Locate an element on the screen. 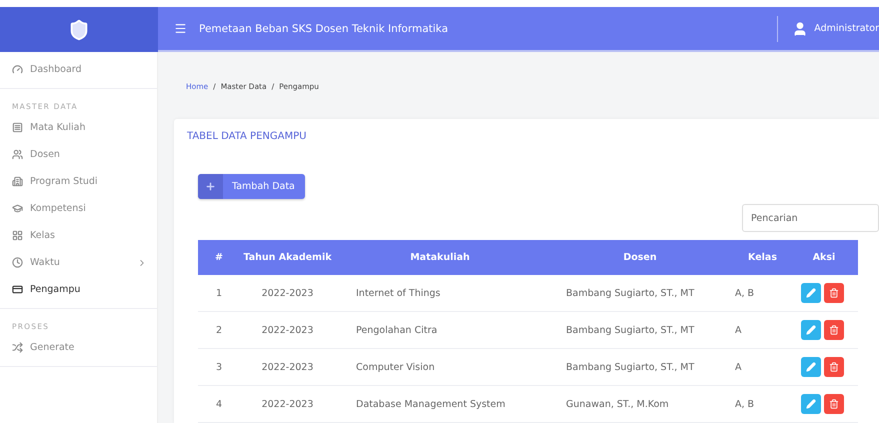 The image size is (879, 423). app-title: Pemetaan Beban SKS Dosen Teknik Informatika is located at coordinates (324, 28).